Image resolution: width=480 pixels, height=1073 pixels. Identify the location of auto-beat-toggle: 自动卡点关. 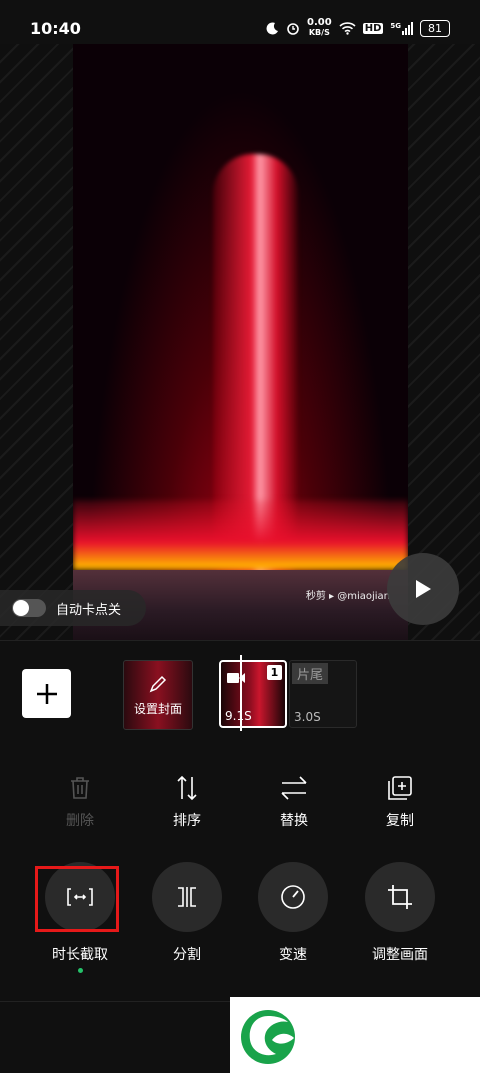
(73, 608).